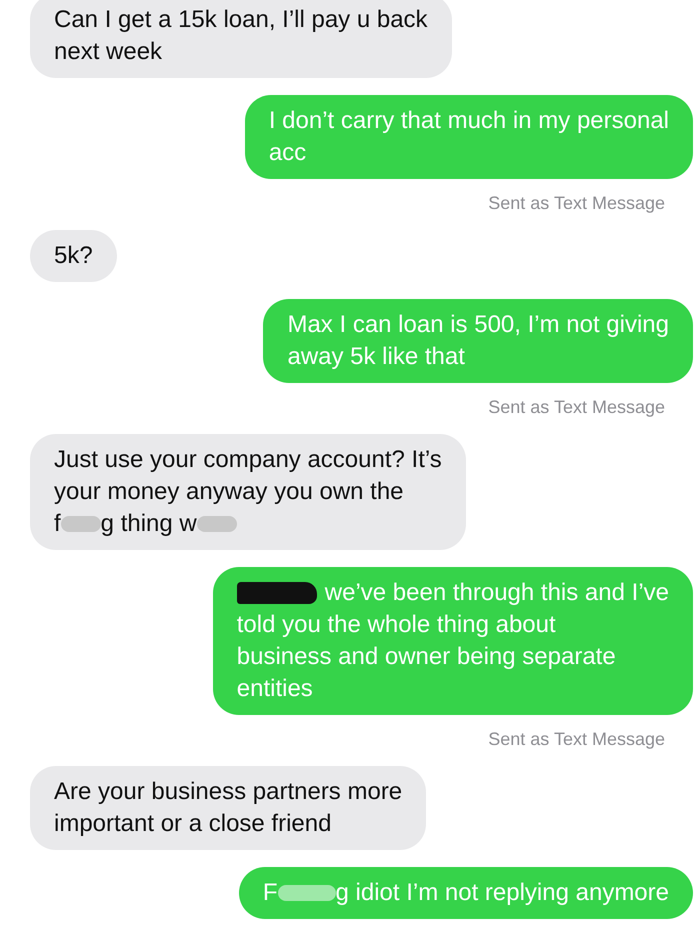 The height and width of the screenshot is (941, 700). Describe the element at coordinates (229, 492) in the screenshot. I see `message-text: your money anyway you own the` at that location.